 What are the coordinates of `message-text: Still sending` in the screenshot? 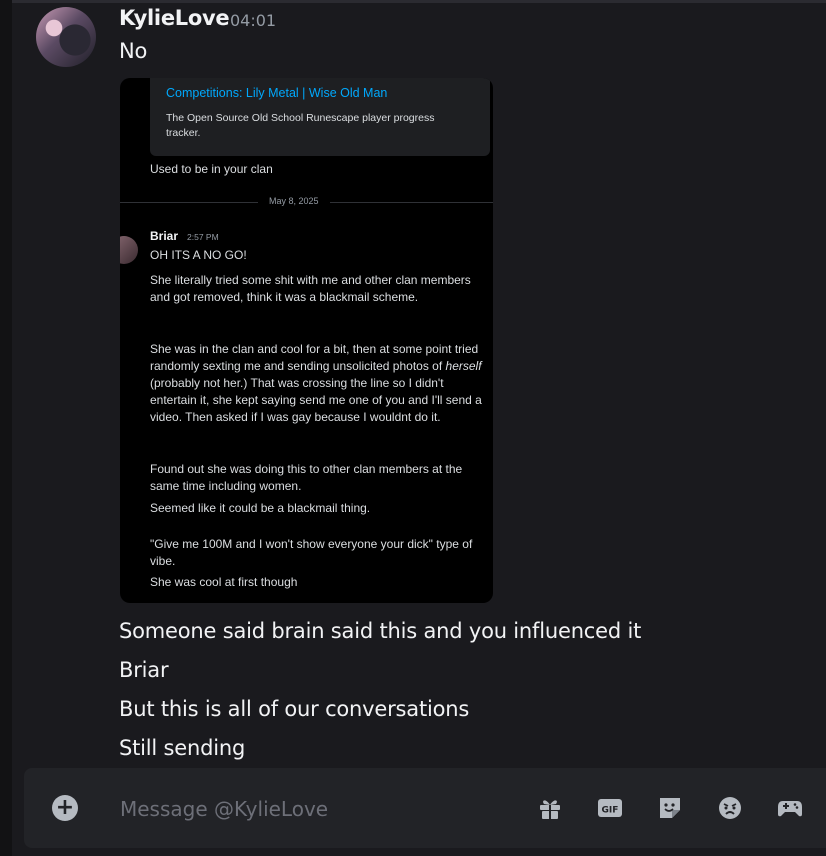 It's located at (182, 748).